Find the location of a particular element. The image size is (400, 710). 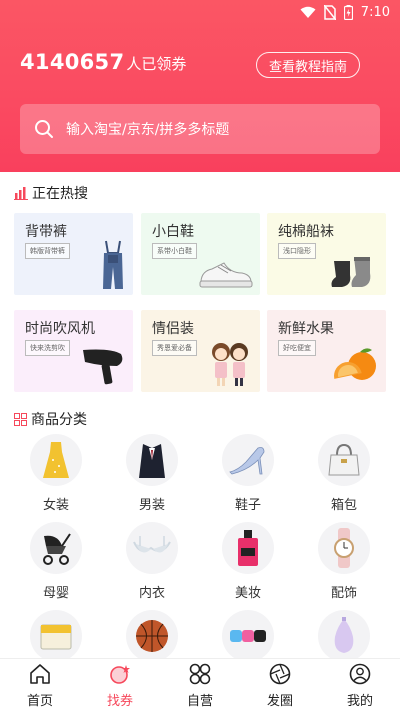

no-sim-icon is located at coordinates (329, 12).